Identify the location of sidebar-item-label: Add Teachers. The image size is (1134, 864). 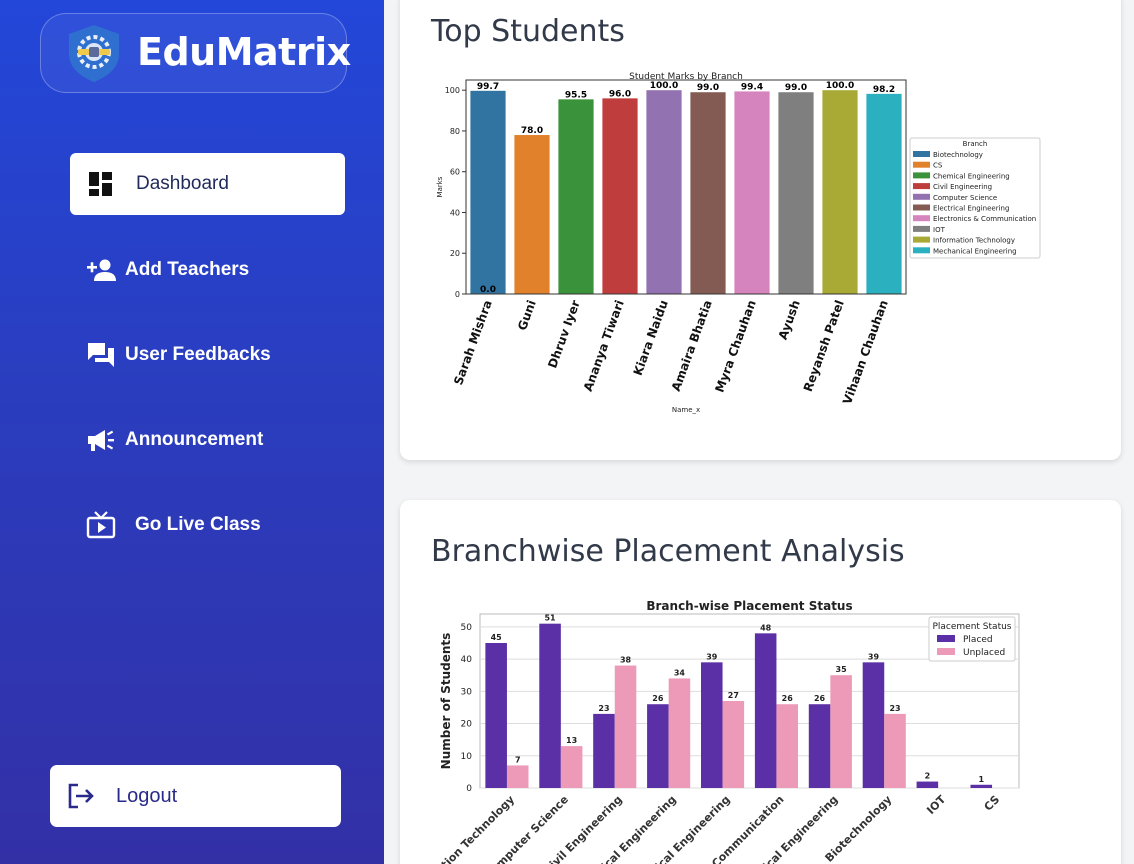
(187, 269).